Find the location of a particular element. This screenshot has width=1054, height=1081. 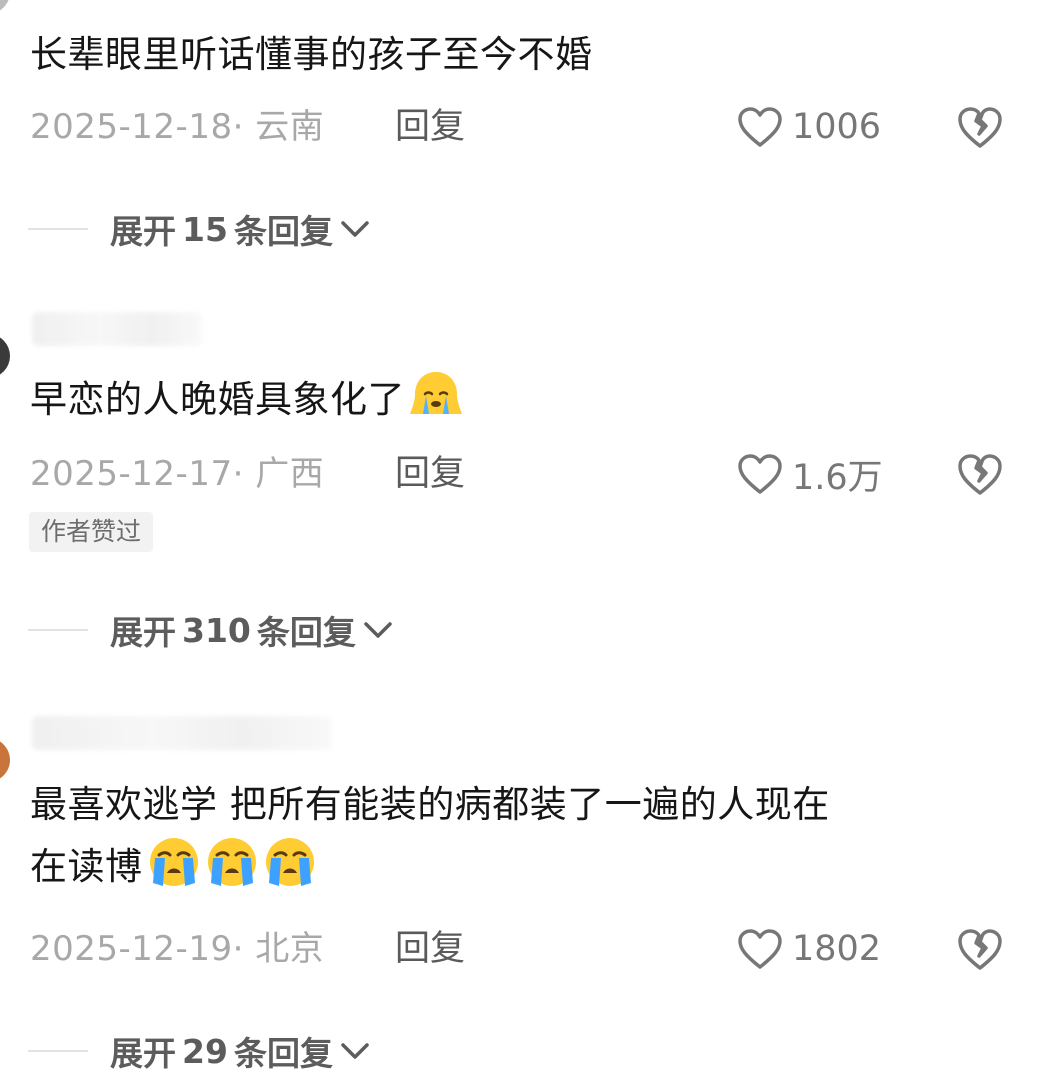

expand-count: 29 is located at coordinates (205, 1051).